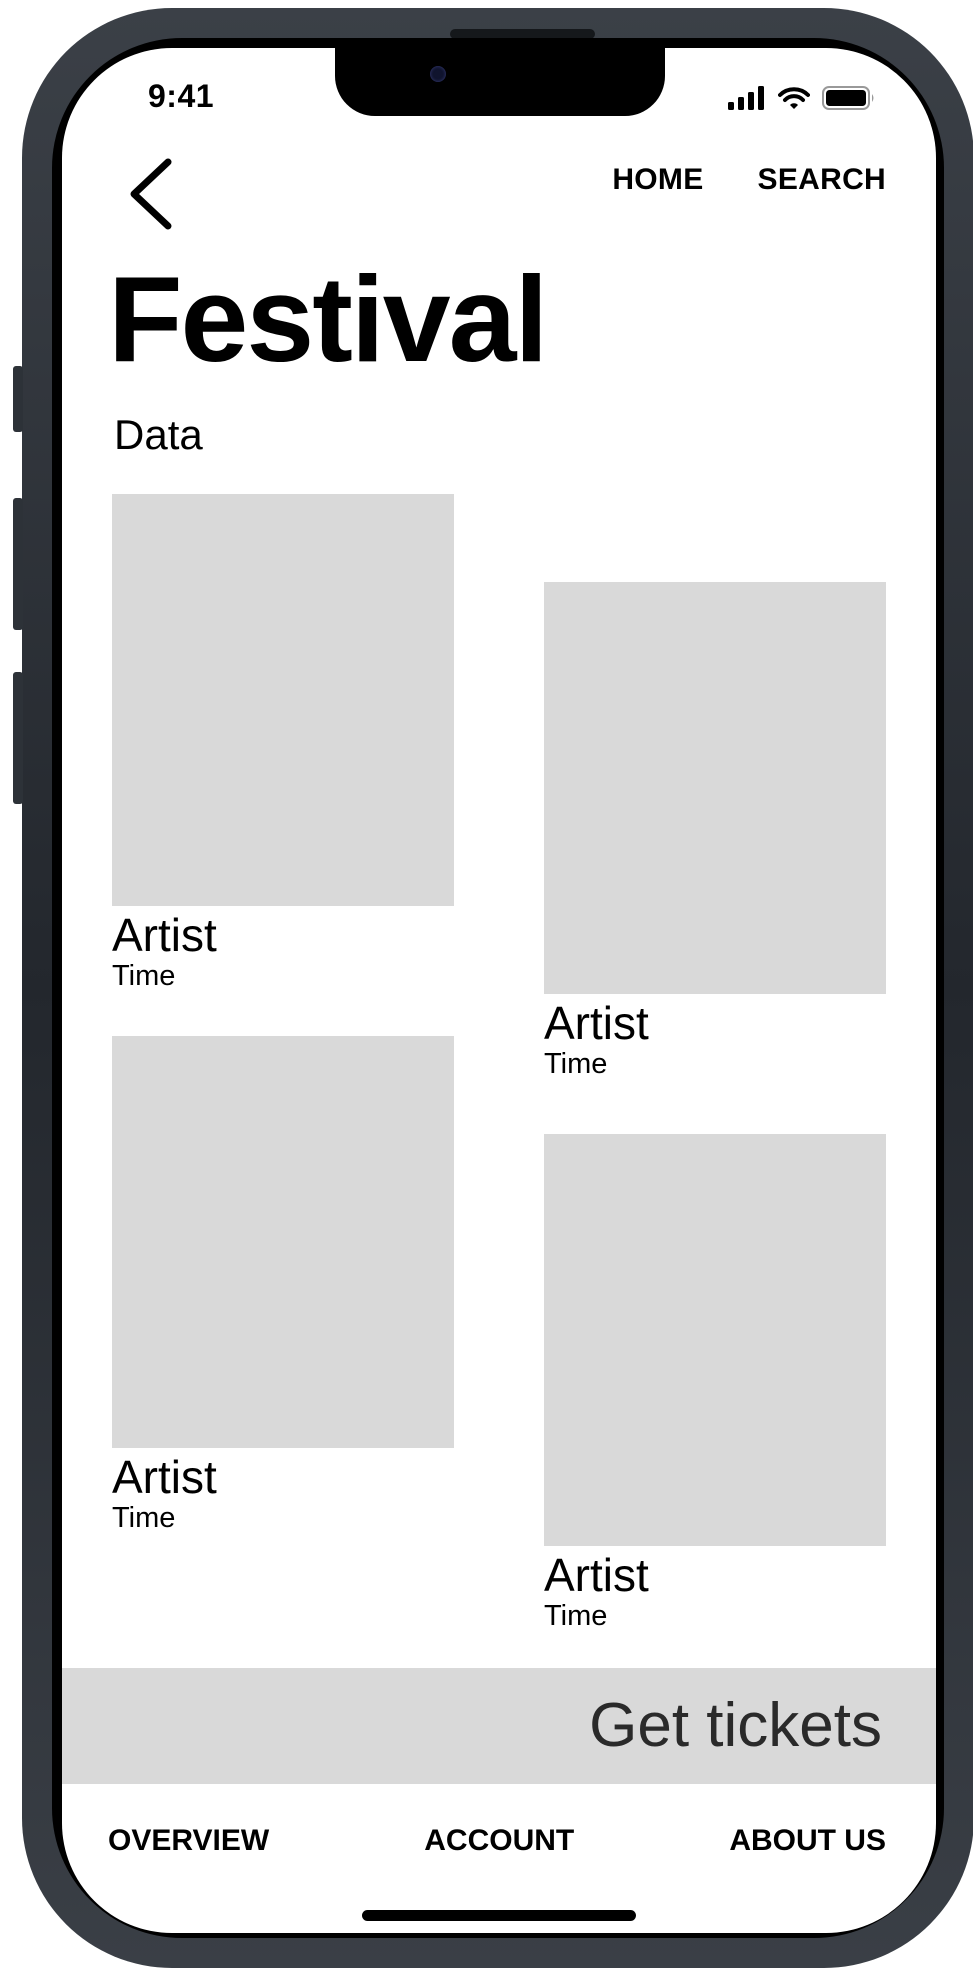 This screenshot has height=1968, width=973. Describe the element at coordinates (18, 399) in the screenshot. I see `mute-switch` at that location.